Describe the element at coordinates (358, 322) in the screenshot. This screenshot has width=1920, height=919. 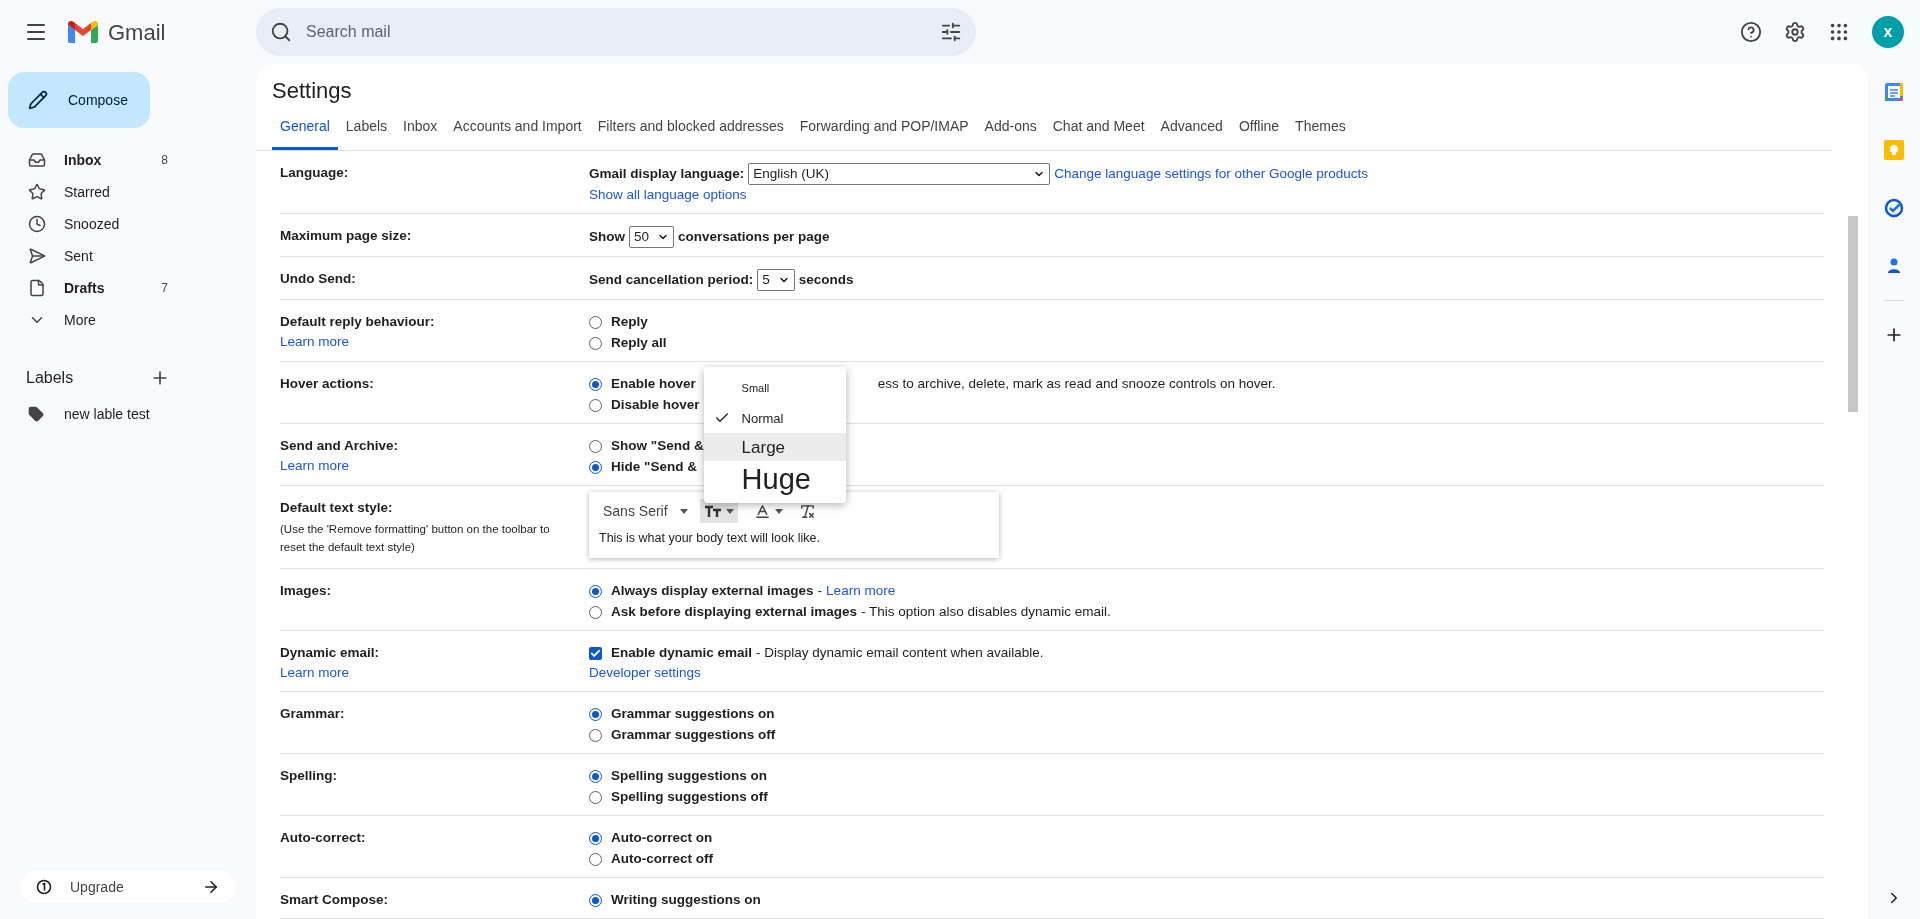
I see `setting-label: Default reply behaviour:` at that location.